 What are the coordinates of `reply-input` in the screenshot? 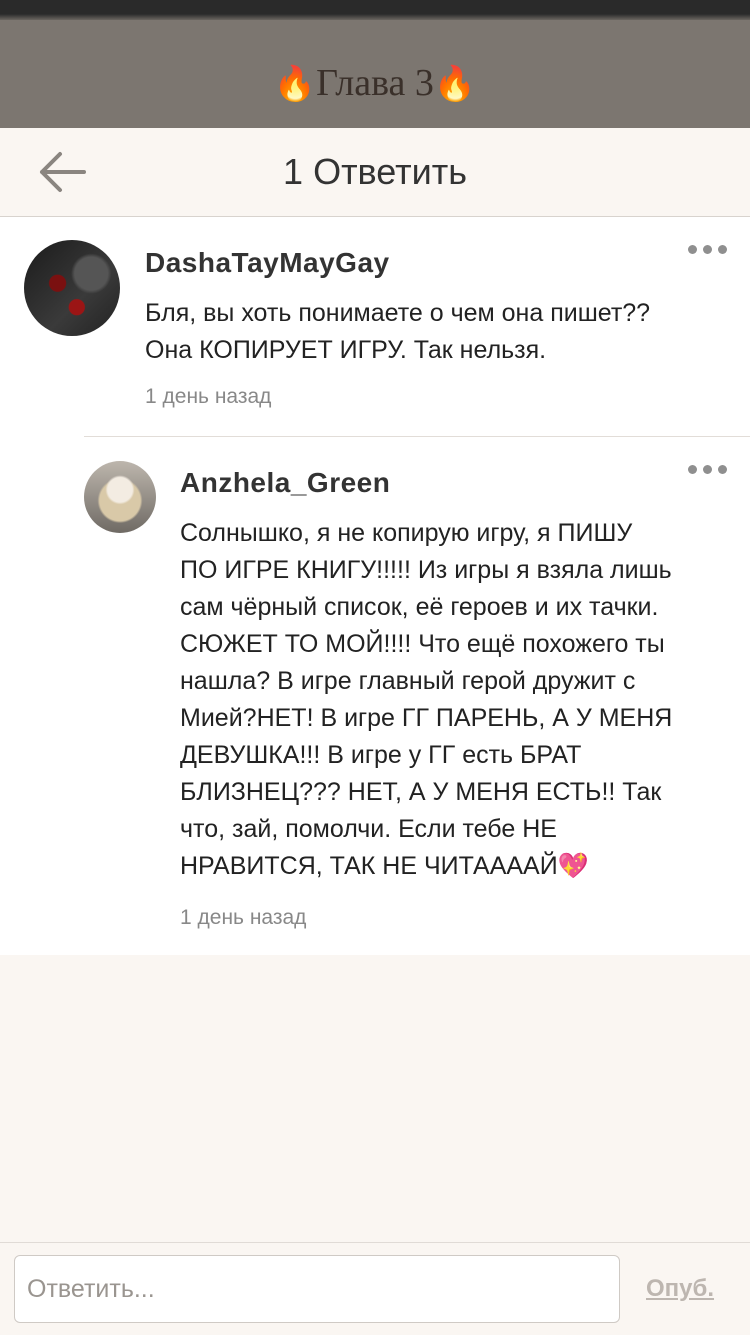 It's located at (317, 1289).